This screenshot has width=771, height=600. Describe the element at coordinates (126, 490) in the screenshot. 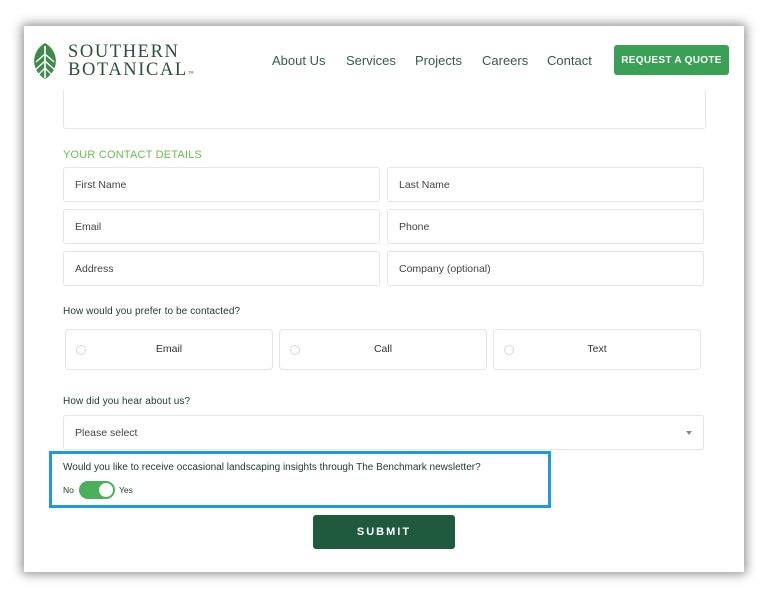

I see `toggle-yes-label: Yes` at that location.